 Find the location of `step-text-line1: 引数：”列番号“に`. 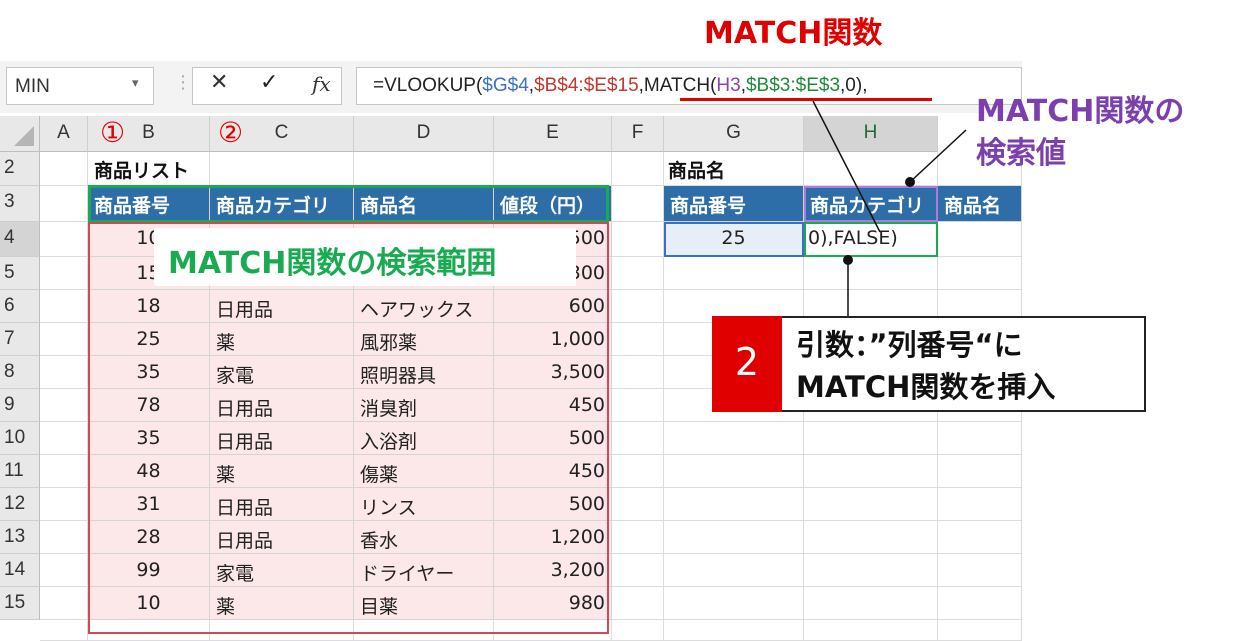

step-text-line1: 引数：”列番号“に is located at coordinates (909, 345).